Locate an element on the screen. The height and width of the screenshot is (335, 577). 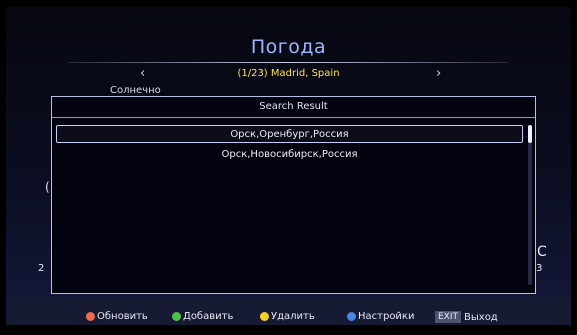
location-label: (1/23) Madrid, Spain is located at coordinates (288, 73).